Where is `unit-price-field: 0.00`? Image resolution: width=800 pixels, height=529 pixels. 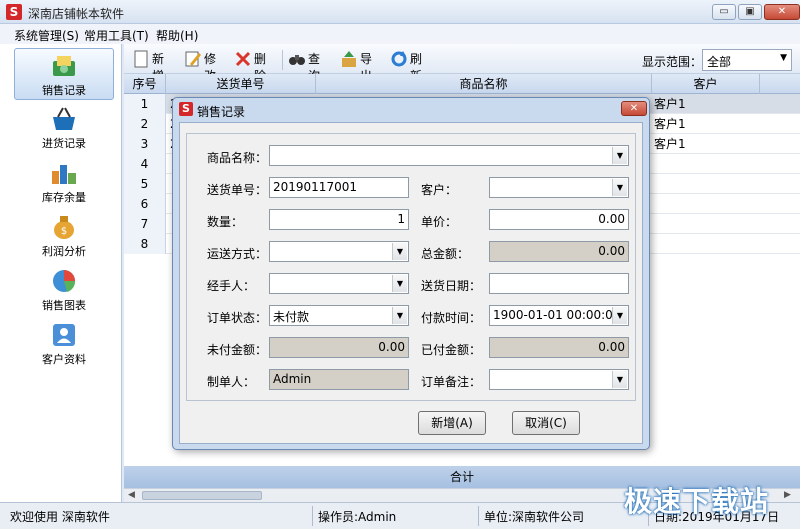 unit-price-field: 0.00 is located at coordinates (559, 219).